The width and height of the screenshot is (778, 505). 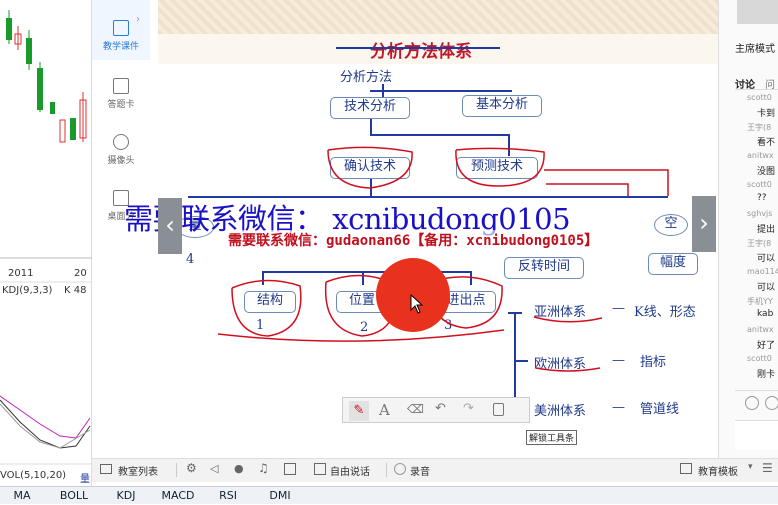 I want to click on indicator-tab-ma: MA, so click(x=22, y=496).